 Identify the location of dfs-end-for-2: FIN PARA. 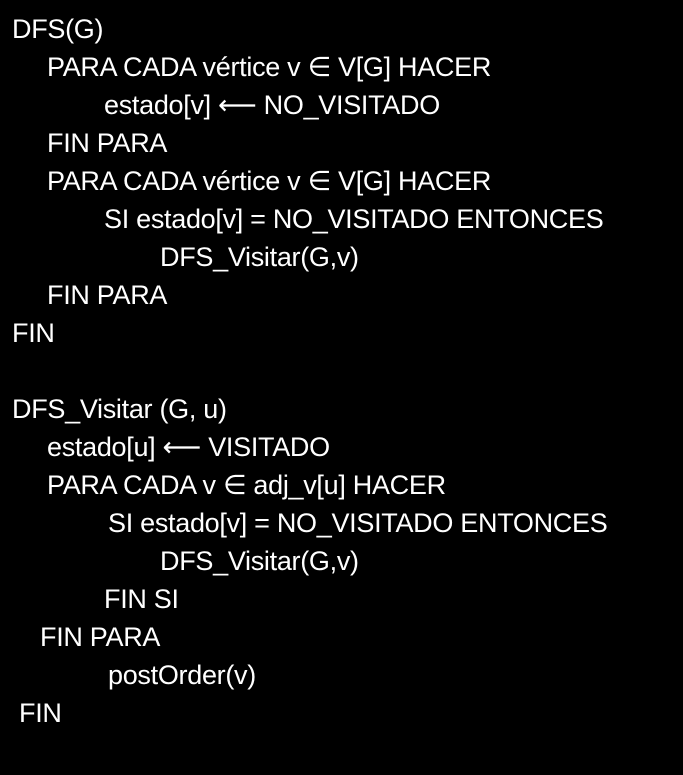
(107, 295).